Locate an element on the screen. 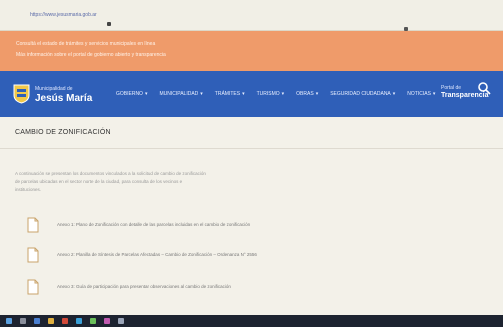 This screenshot has width=503, height=327. nav-item-noticias: NOTICIAS ▾ is located at coordinates (421, 94).